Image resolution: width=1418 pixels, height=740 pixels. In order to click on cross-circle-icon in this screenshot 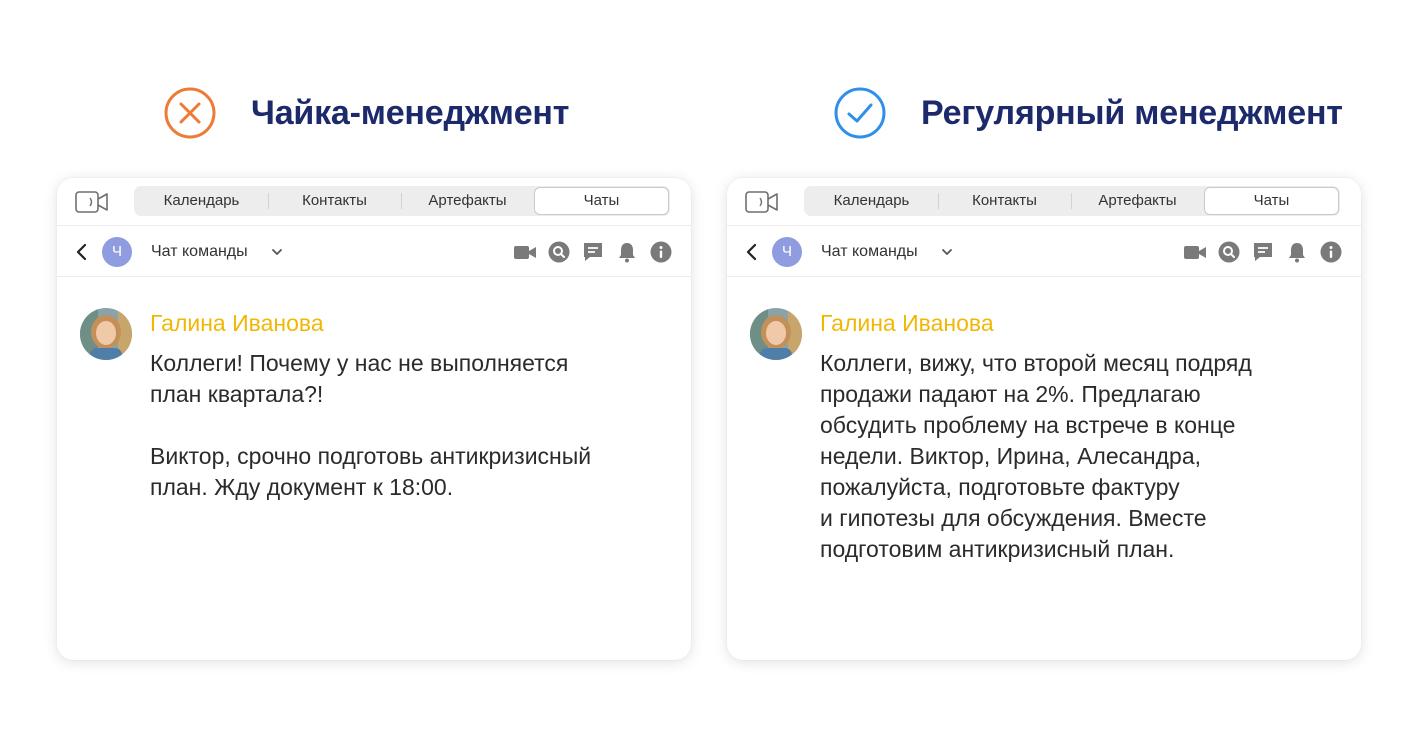, I will do `click(190, 113)`.